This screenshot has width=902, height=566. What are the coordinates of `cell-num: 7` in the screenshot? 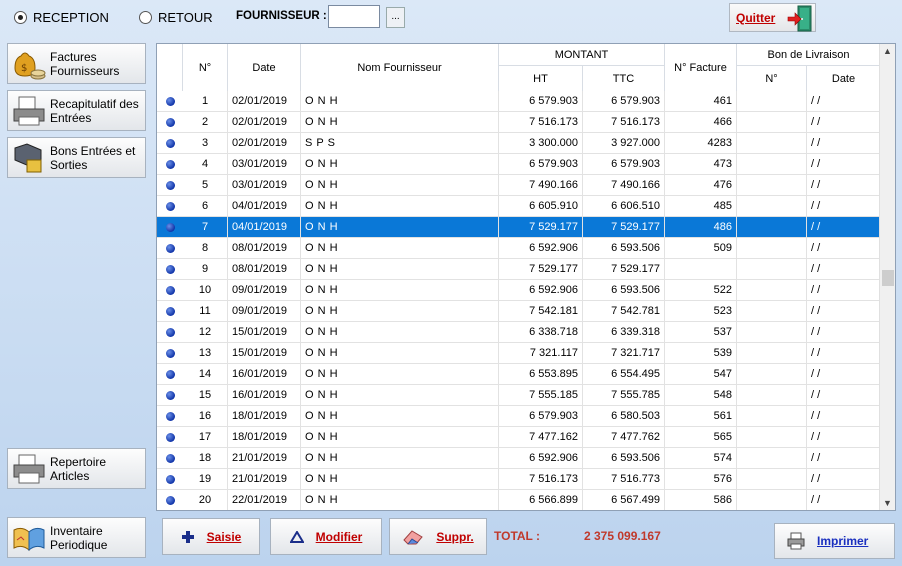 It's located at (205, 227).